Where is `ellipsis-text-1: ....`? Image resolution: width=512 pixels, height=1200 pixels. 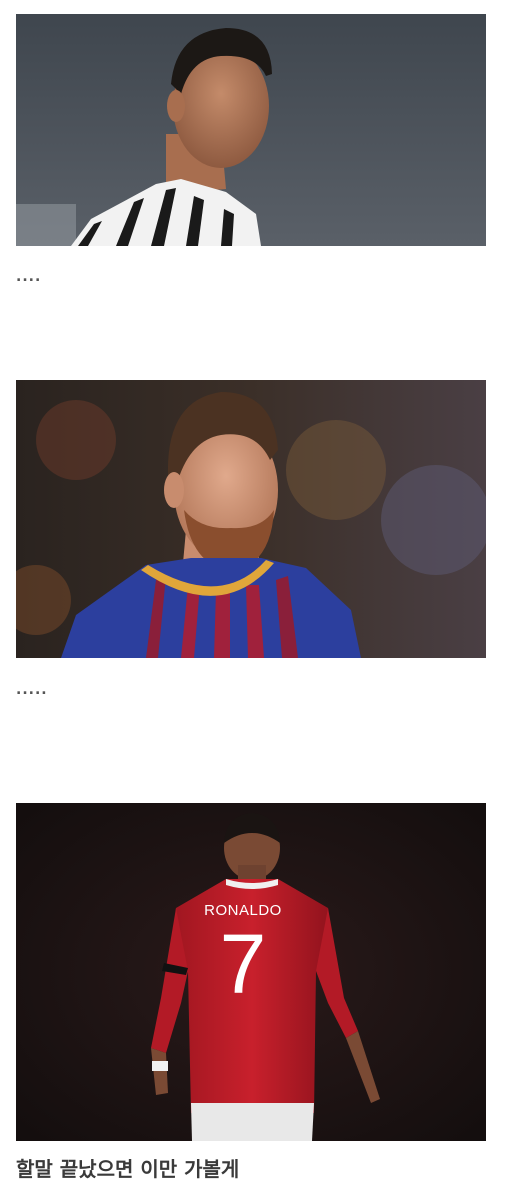 ellipsis-text-1: .... is located at coordinates (29, 277).